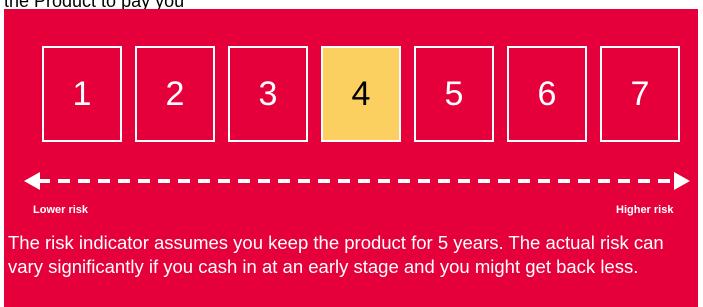 The width and height of the screenshot is (703, 307). Describe the element at coordinates (82, 94) in the screenshot. I see `risk-class-box: 1` at that location.